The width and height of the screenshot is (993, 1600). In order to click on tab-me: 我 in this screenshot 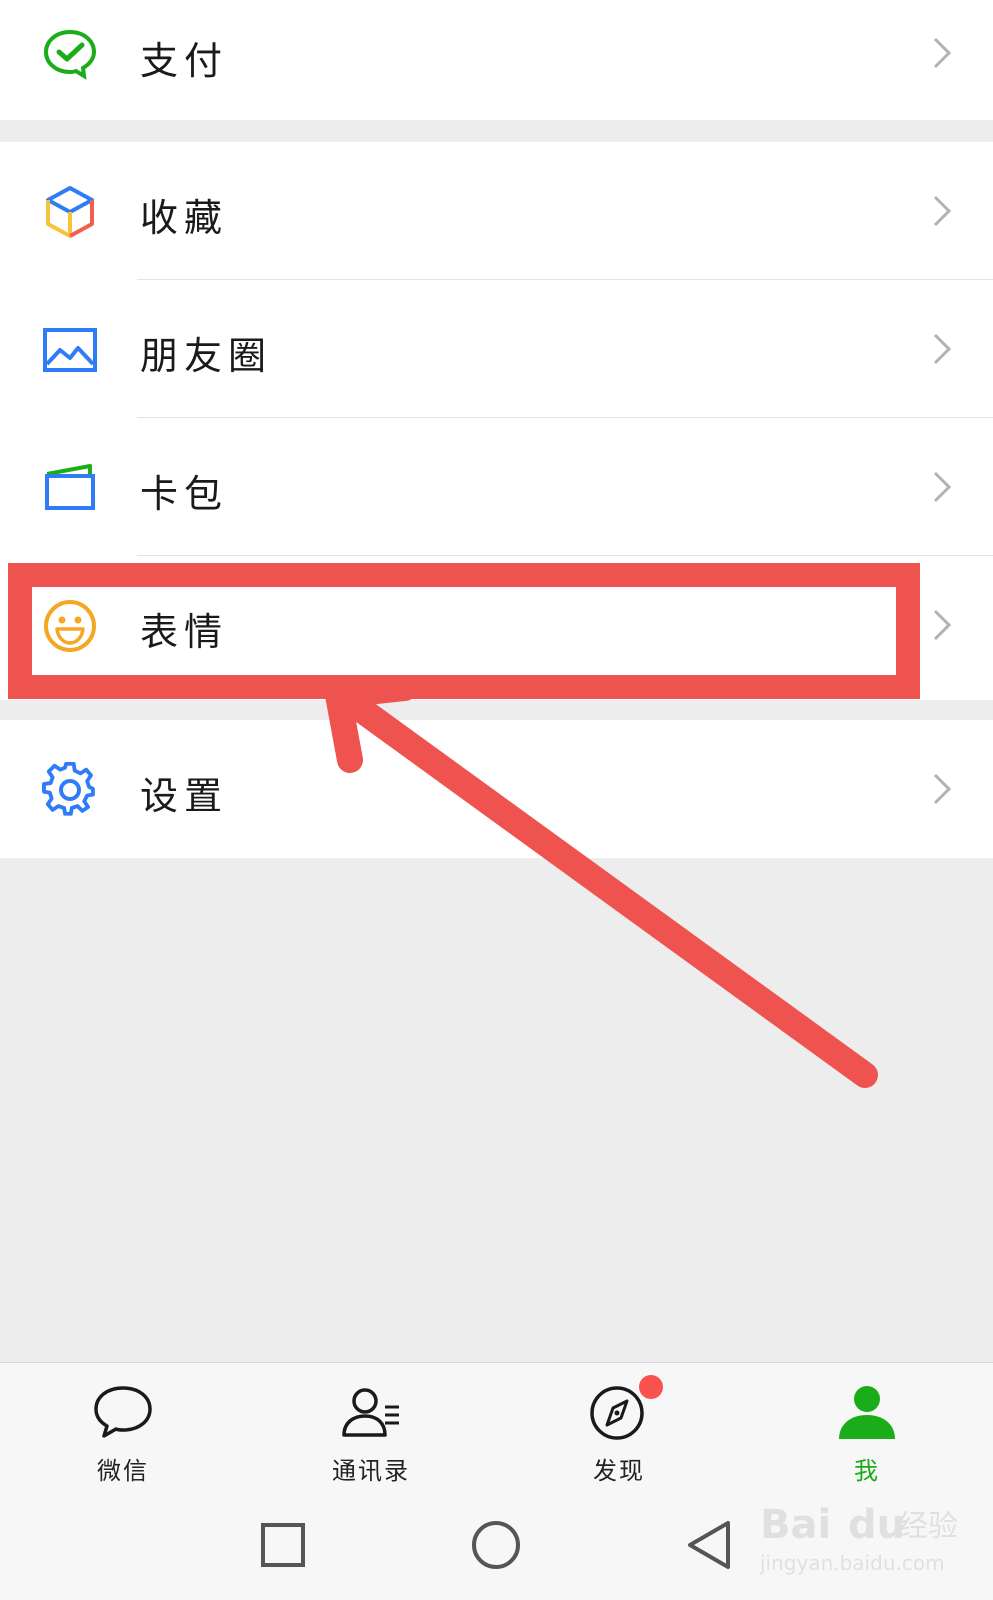, I will do `click(867, 1427)`.